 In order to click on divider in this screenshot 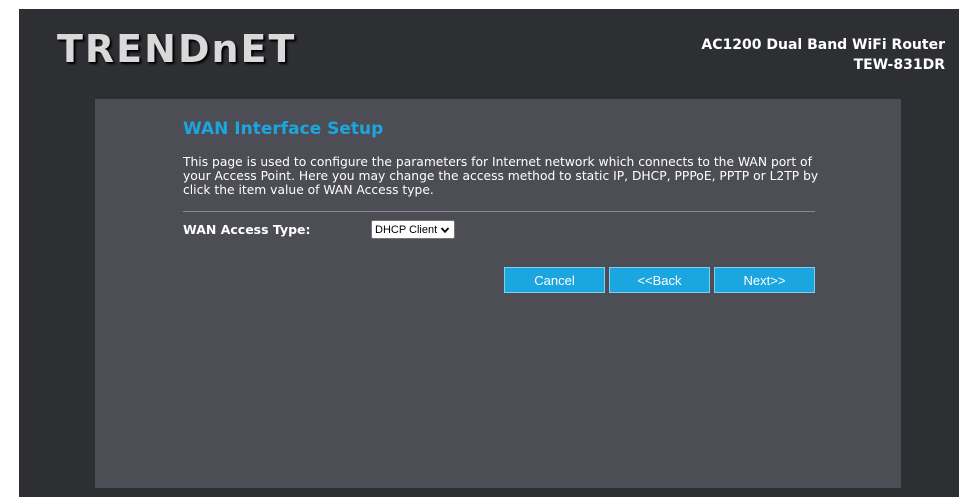, I will do `click(499, 211)`.